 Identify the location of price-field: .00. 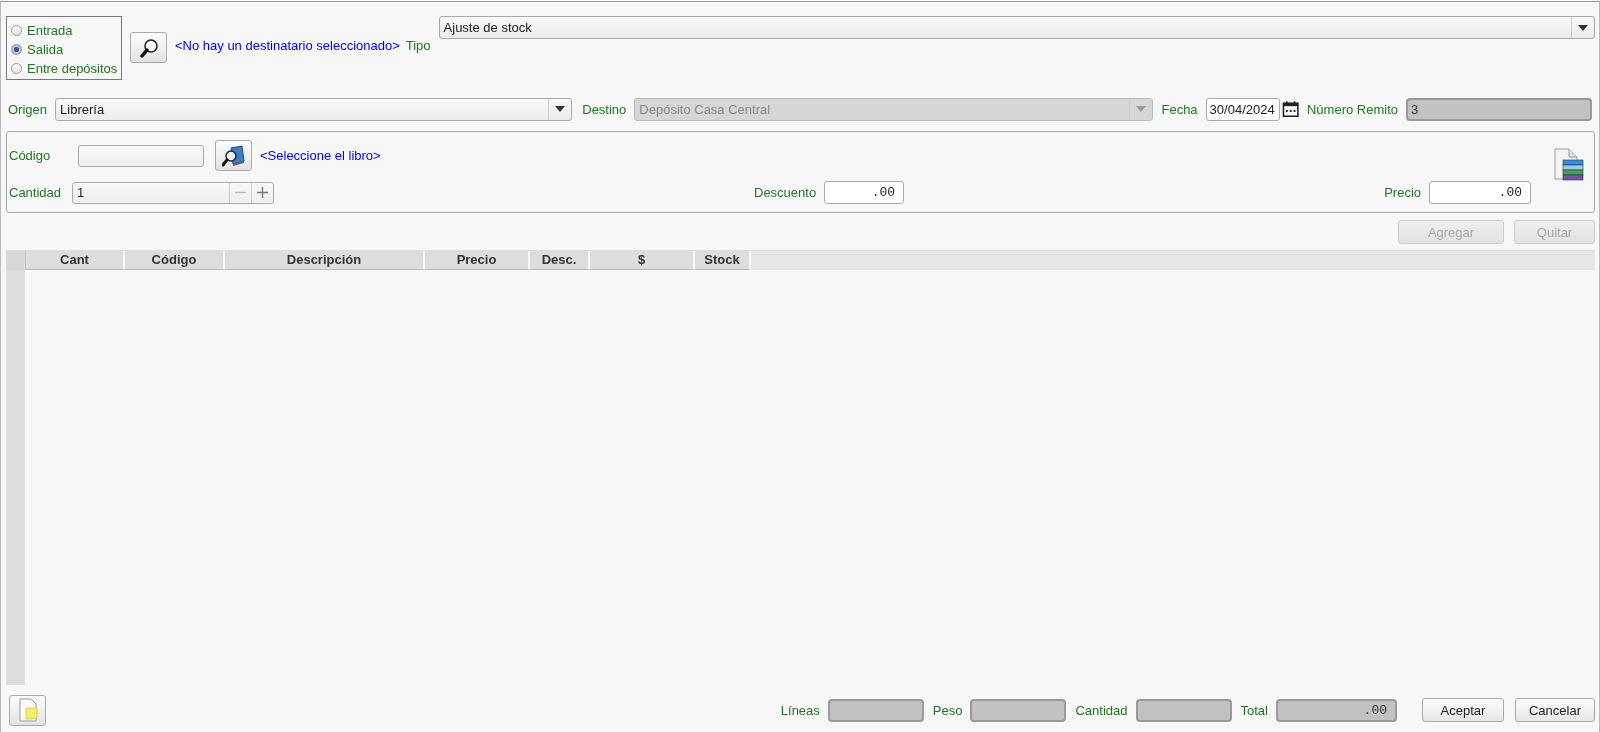
(1480, 192).